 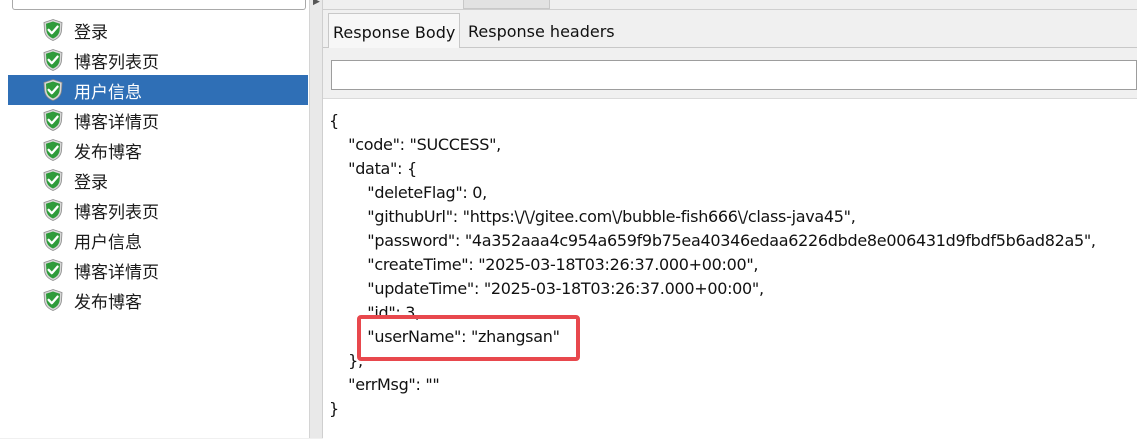 What do you see at coordinates (334, 120) in the screenshot?
I see `response-line: {` at bounding box center [334, 120].